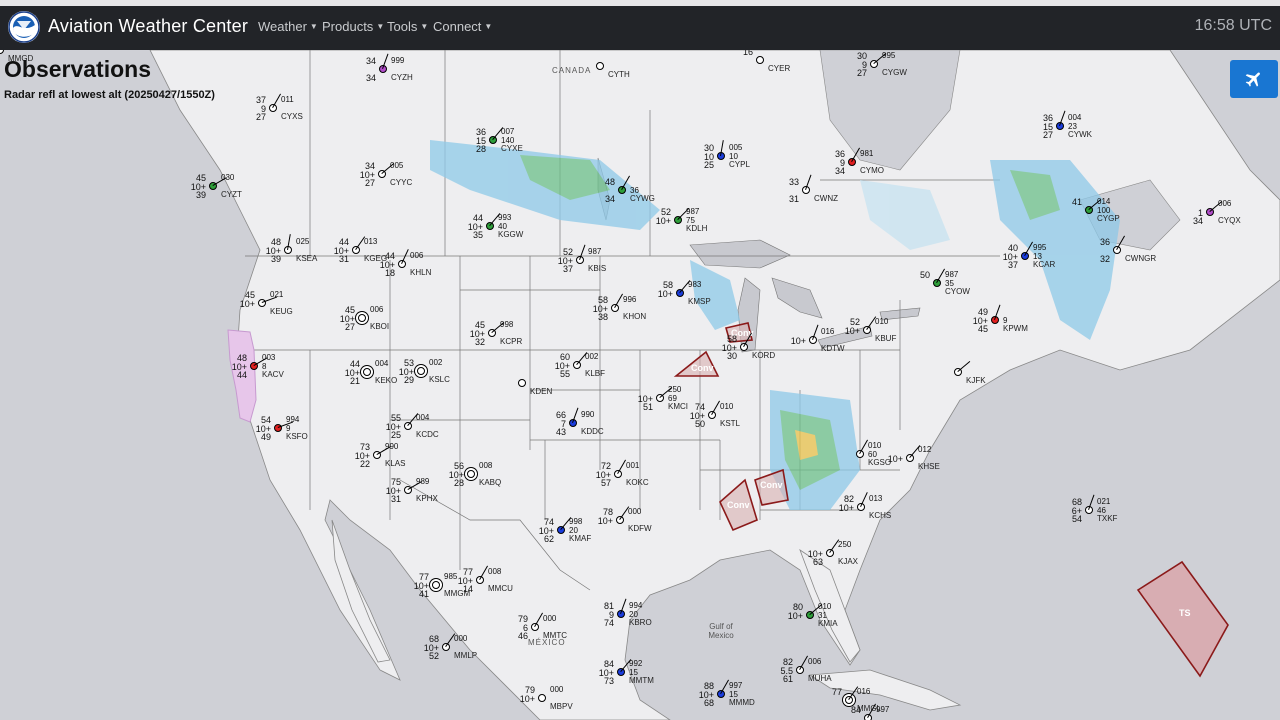 The height and width of the screenshot is (720, 1280). Describe the element at coordinates (287, 99) in the screenshot. I see `station-pressure: 011` at that location.